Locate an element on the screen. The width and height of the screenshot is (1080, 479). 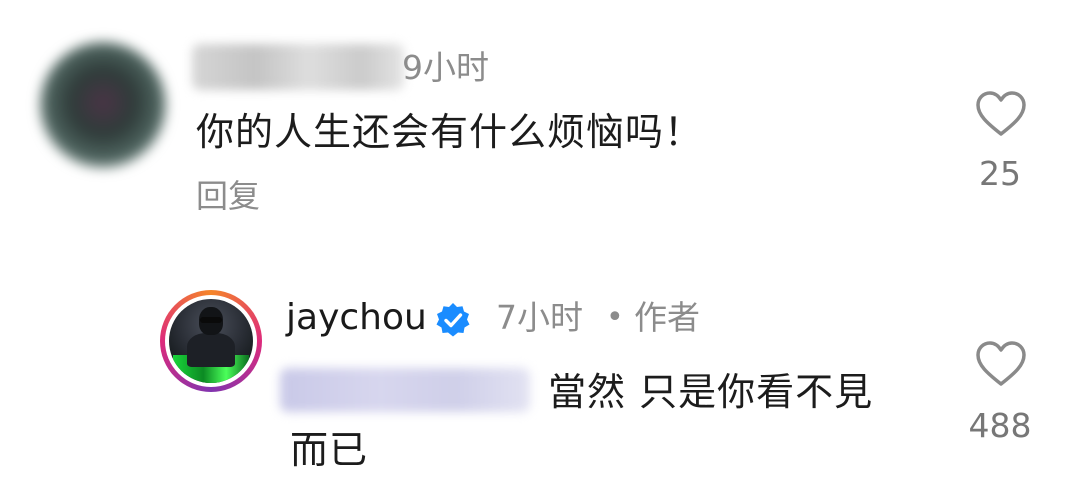
comment-text: 你的人生还会有什么烦恼吗！ is located at coordinates (450, 132).